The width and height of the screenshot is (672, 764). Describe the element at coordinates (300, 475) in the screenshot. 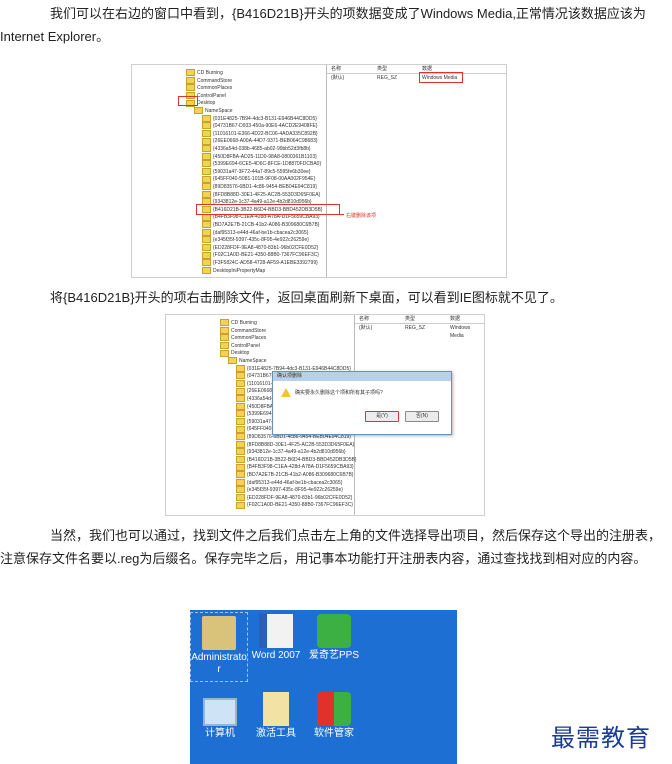

I see `tree-item-label: {BD7A2E7B-21CB-41b2-A086-B309680C6B7B}` at that location.